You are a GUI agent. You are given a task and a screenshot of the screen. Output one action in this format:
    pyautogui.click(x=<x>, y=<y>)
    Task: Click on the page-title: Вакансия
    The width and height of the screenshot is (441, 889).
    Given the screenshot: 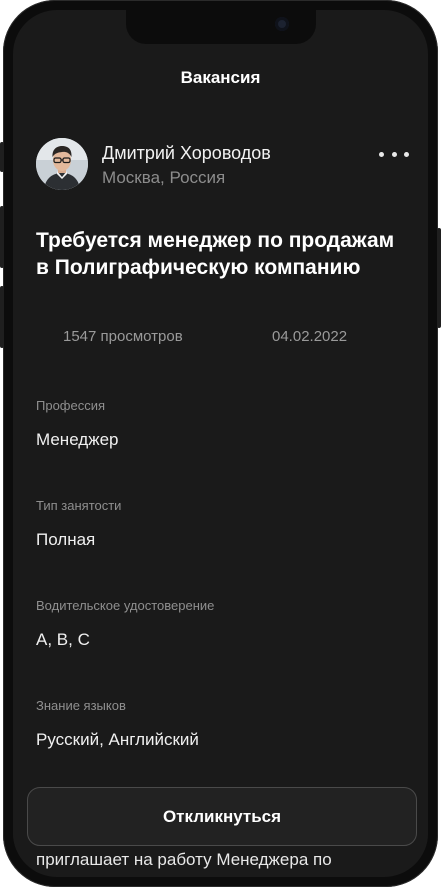 What is the action you would take?
    pyautogui.click(x=220, y=77)
    